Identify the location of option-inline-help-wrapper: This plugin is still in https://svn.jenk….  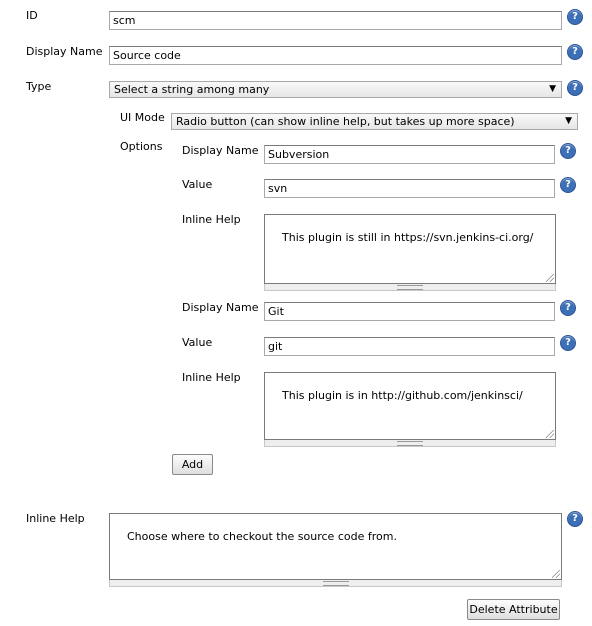
(410, 252).